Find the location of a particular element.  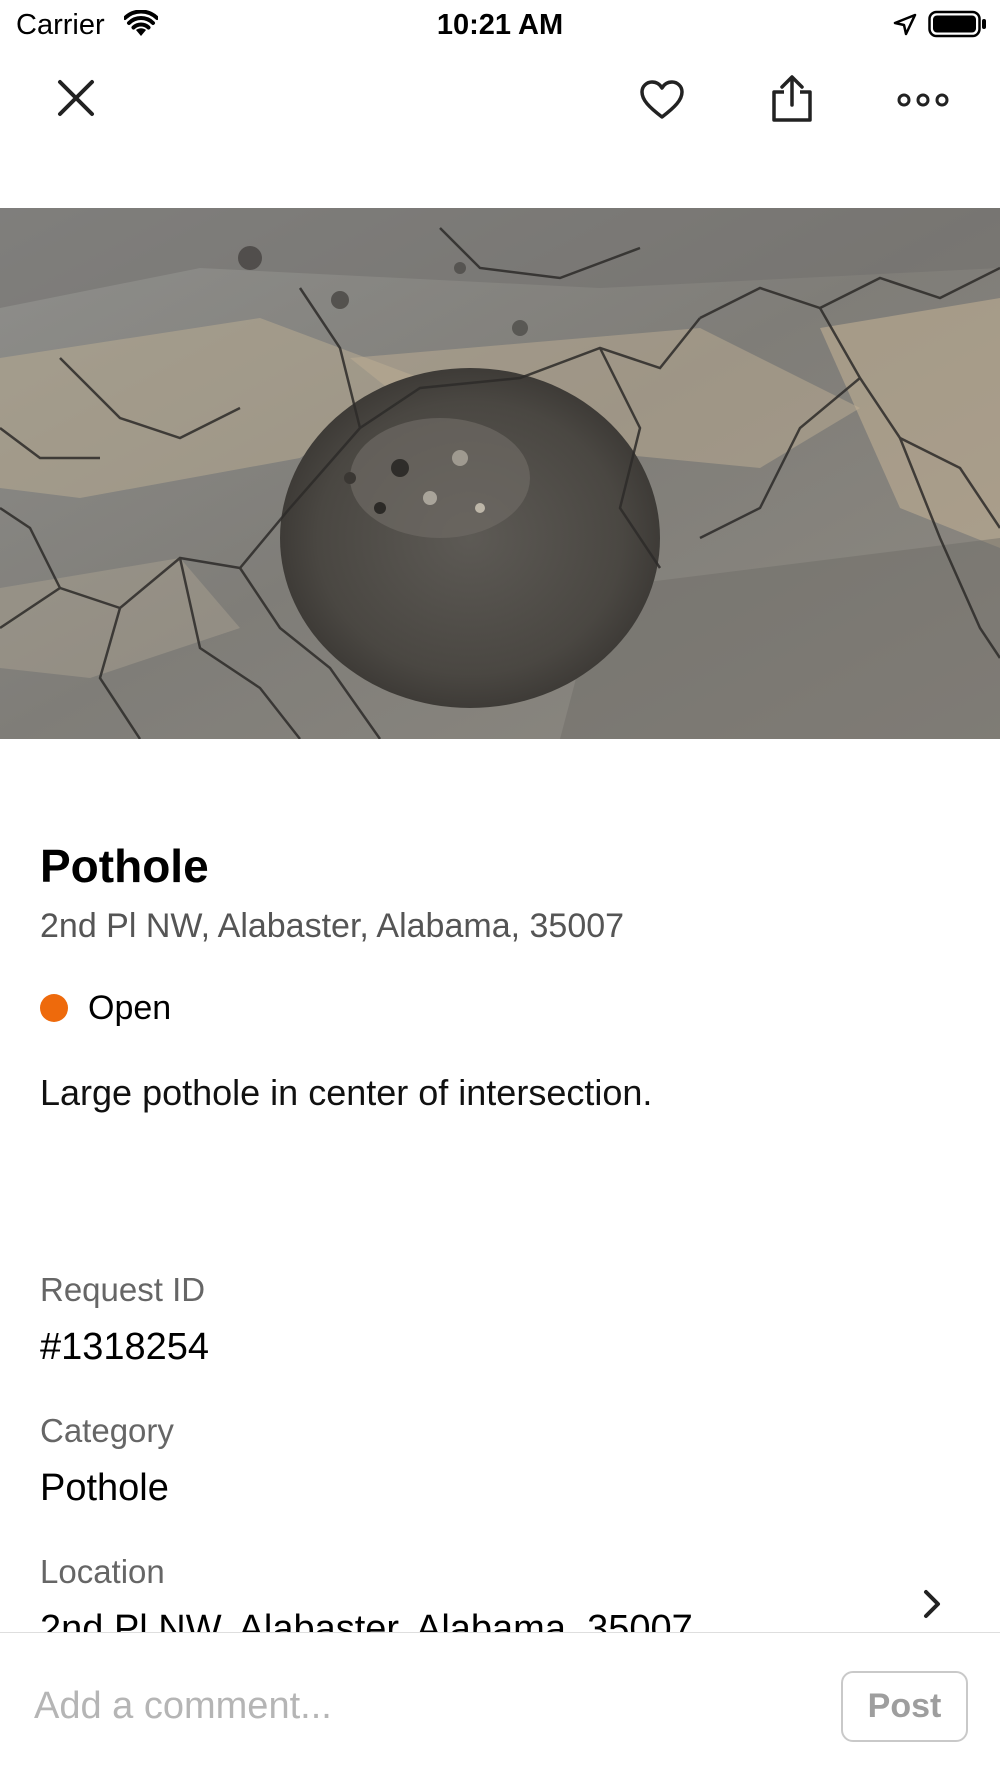

close-button is located at coordinates (76, 98).